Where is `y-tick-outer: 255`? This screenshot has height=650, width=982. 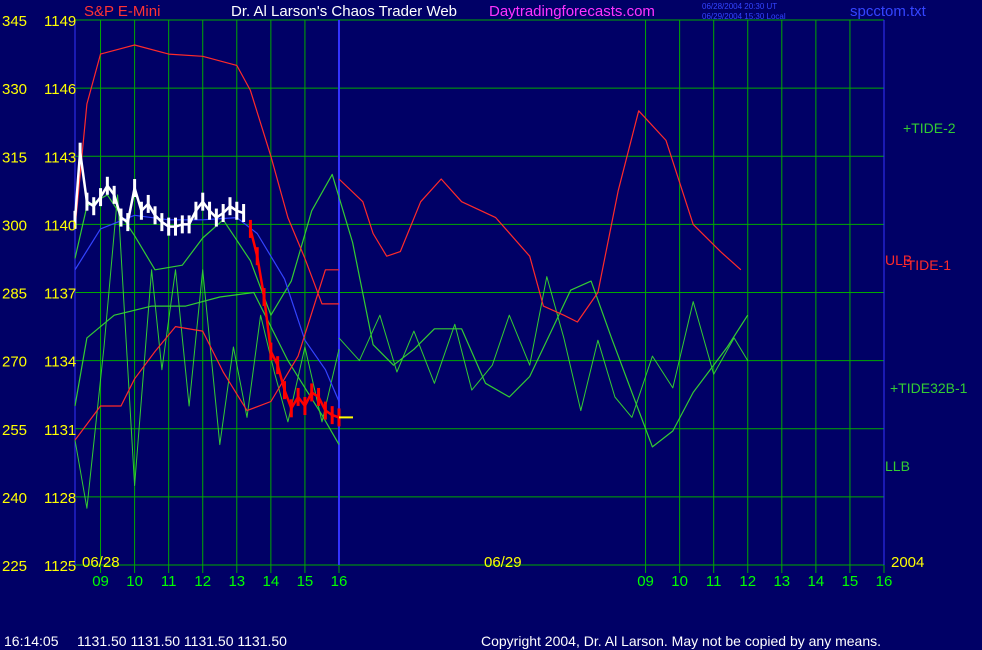
y-tick-outer: 255 is located at coordinates (14, 430).